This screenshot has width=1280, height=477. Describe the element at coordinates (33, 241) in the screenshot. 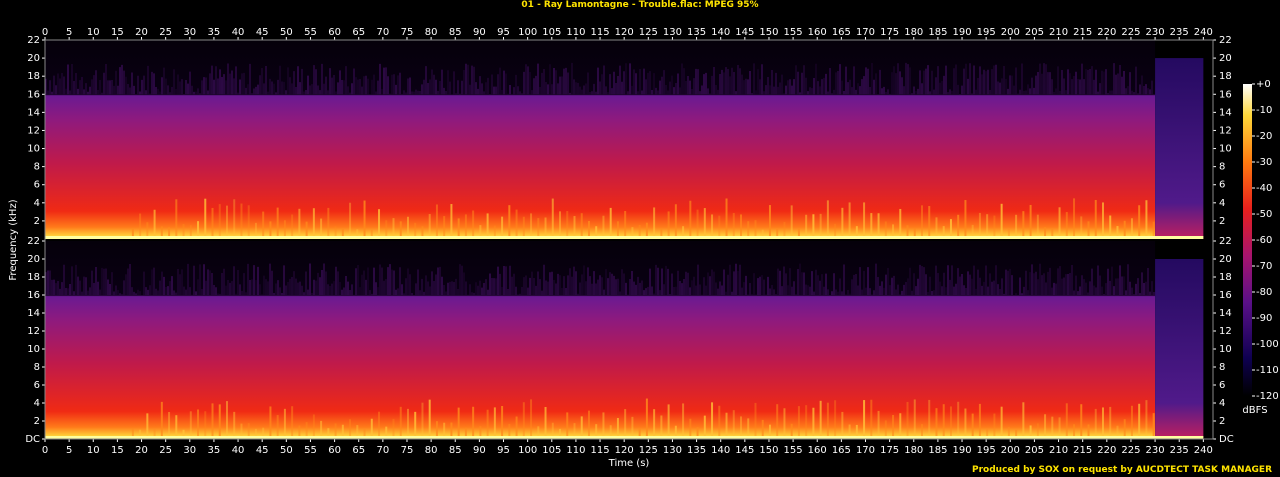

I see `y-tick-label: 22` at that location.